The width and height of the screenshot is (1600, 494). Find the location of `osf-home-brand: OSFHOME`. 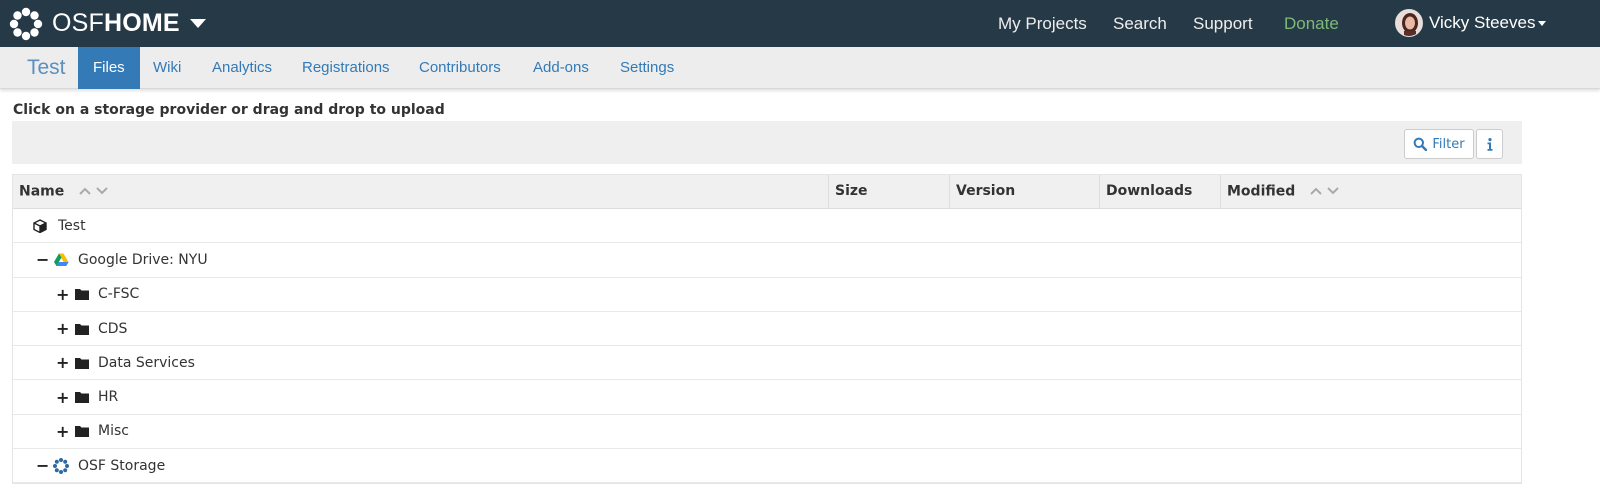

osf-home-brand: OSFHOME is located at coordinates (107, 23).